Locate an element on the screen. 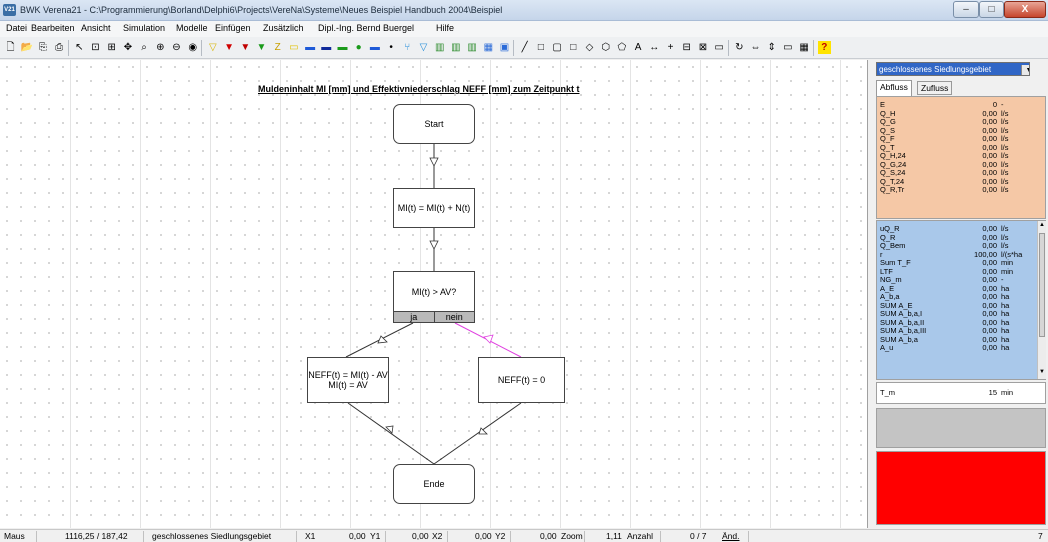 The image size is (1048, 542). fork-icon: ⑂ is located at coordinates (407, 47).